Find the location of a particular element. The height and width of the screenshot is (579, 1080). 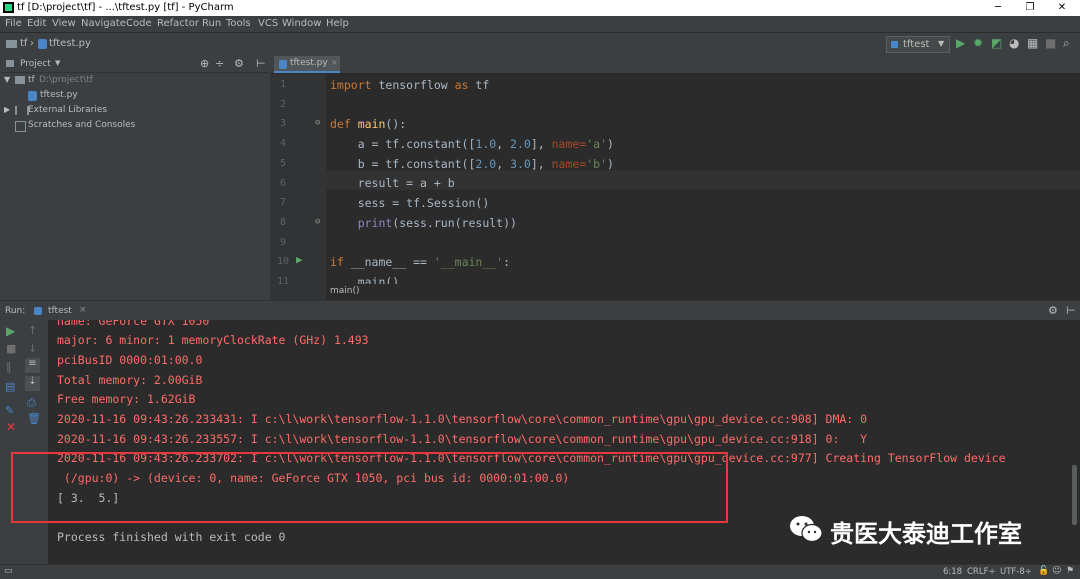

menu-navigate: Navigate is located at coordinates (103, 23).